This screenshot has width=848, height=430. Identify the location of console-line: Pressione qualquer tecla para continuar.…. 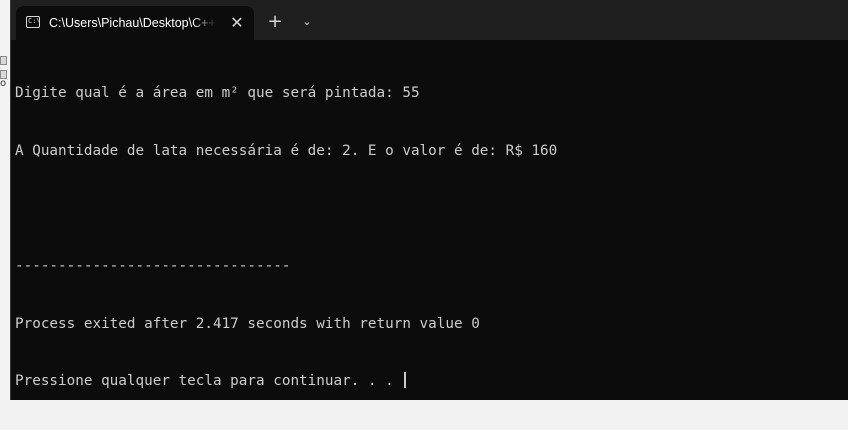
(209, 381).